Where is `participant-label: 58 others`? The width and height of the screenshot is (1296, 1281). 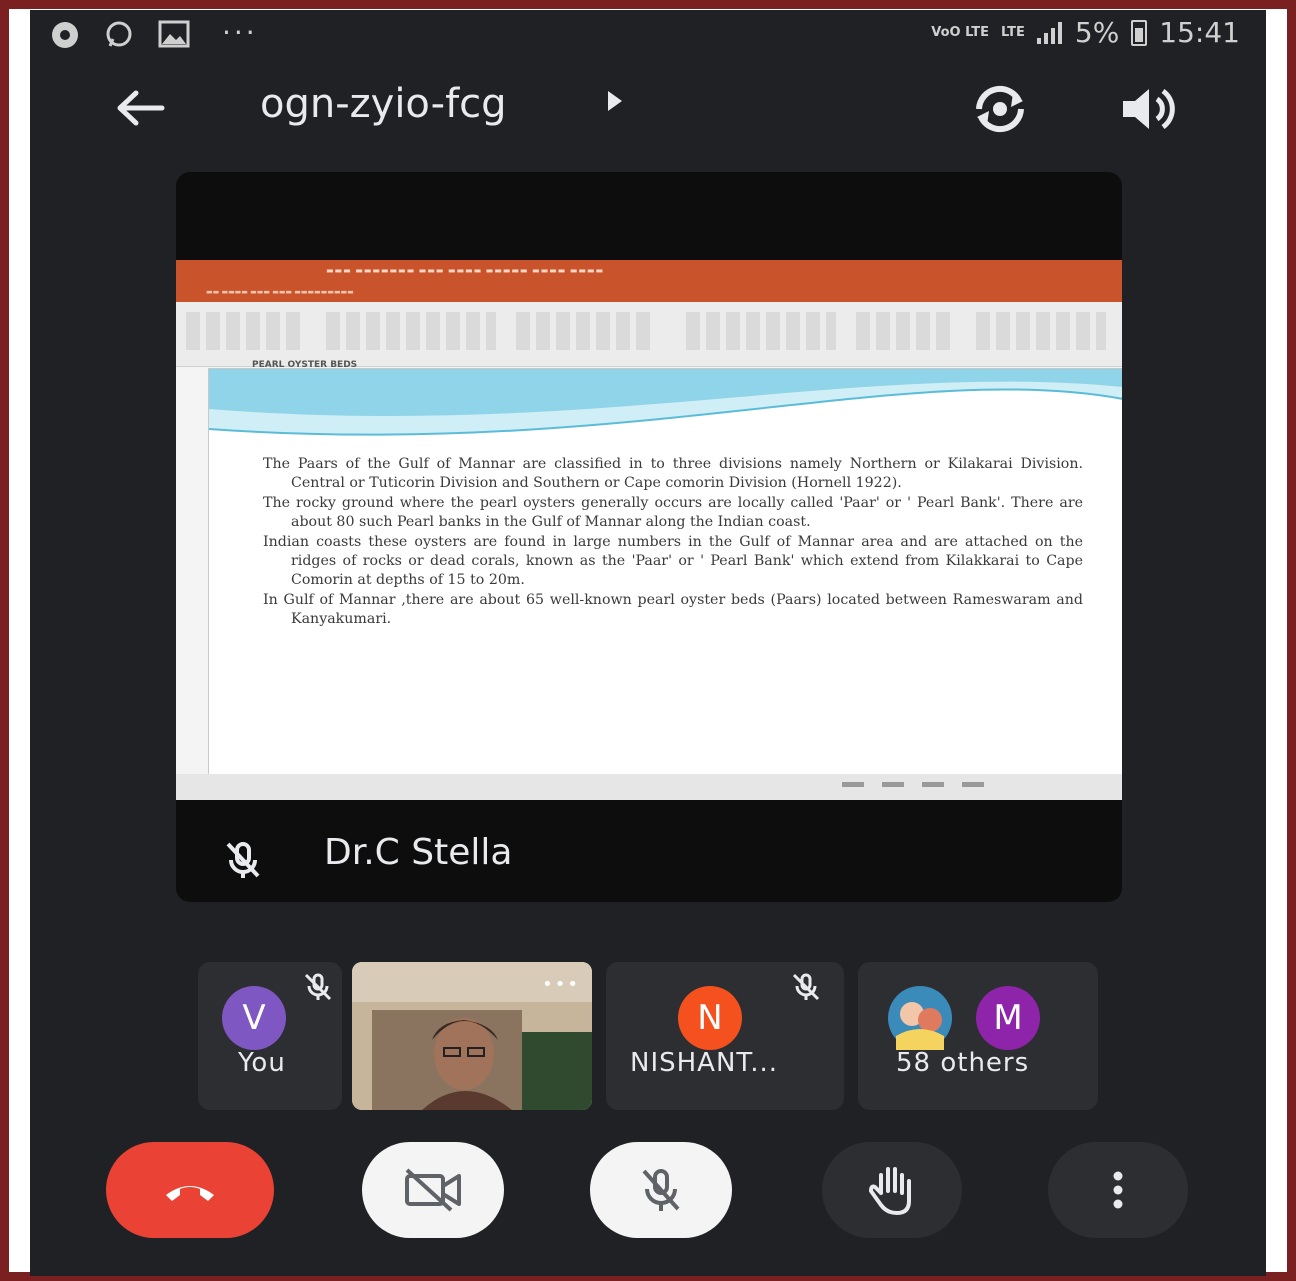
participant-label: 58 others is located at coordinates (963, 1063).